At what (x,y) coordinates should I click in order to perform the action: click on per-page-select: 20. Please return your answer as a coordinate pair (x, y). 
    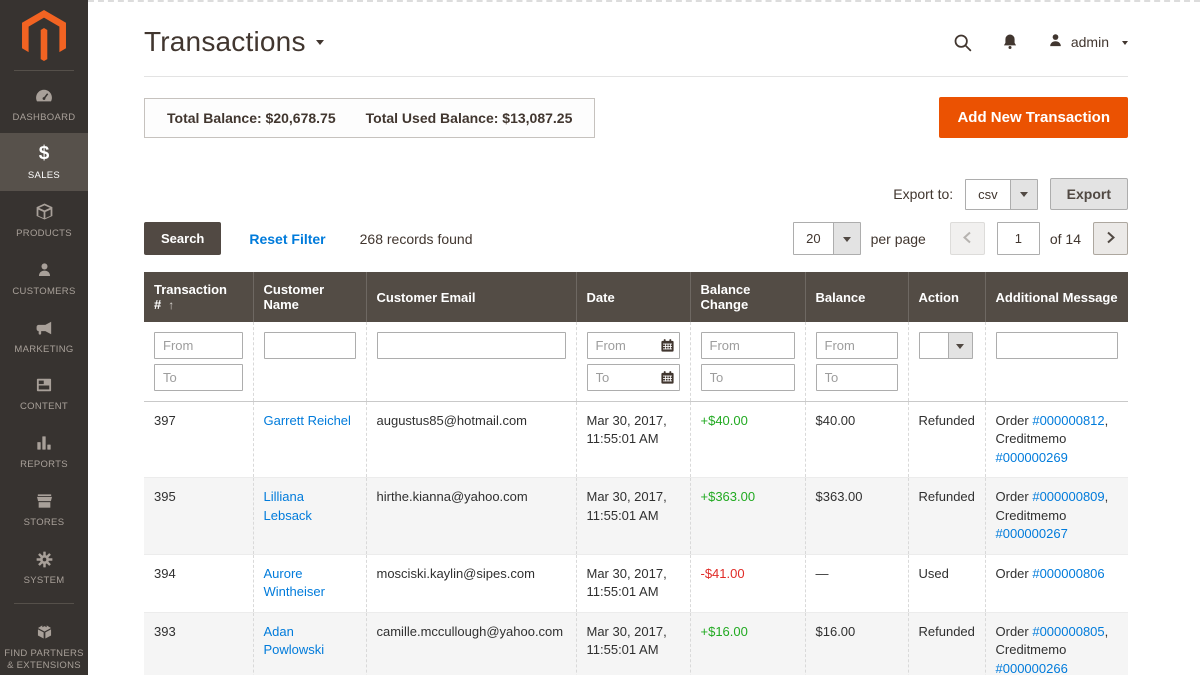
    Looking at the image, I should click on (827, 238).